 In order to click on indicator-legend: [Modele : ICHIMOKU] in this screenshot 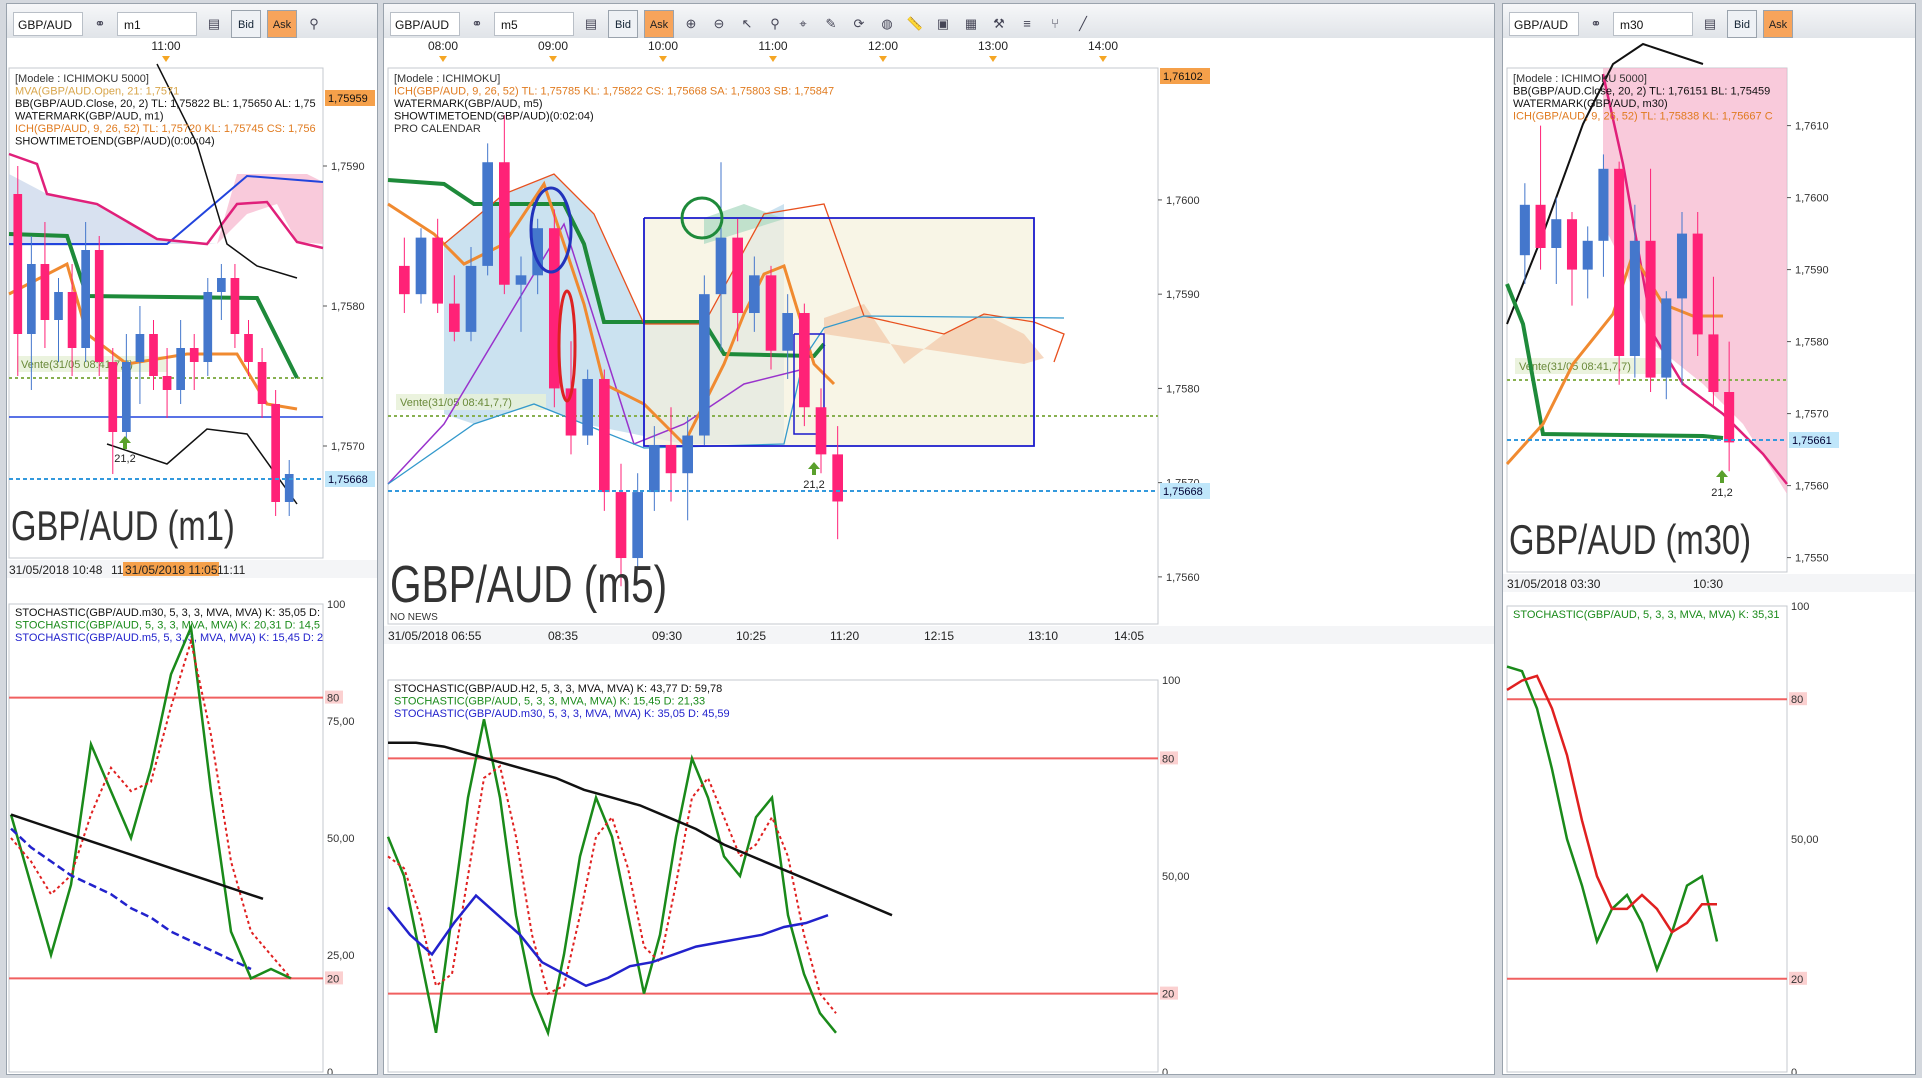, I will do `click(447, 79)`.